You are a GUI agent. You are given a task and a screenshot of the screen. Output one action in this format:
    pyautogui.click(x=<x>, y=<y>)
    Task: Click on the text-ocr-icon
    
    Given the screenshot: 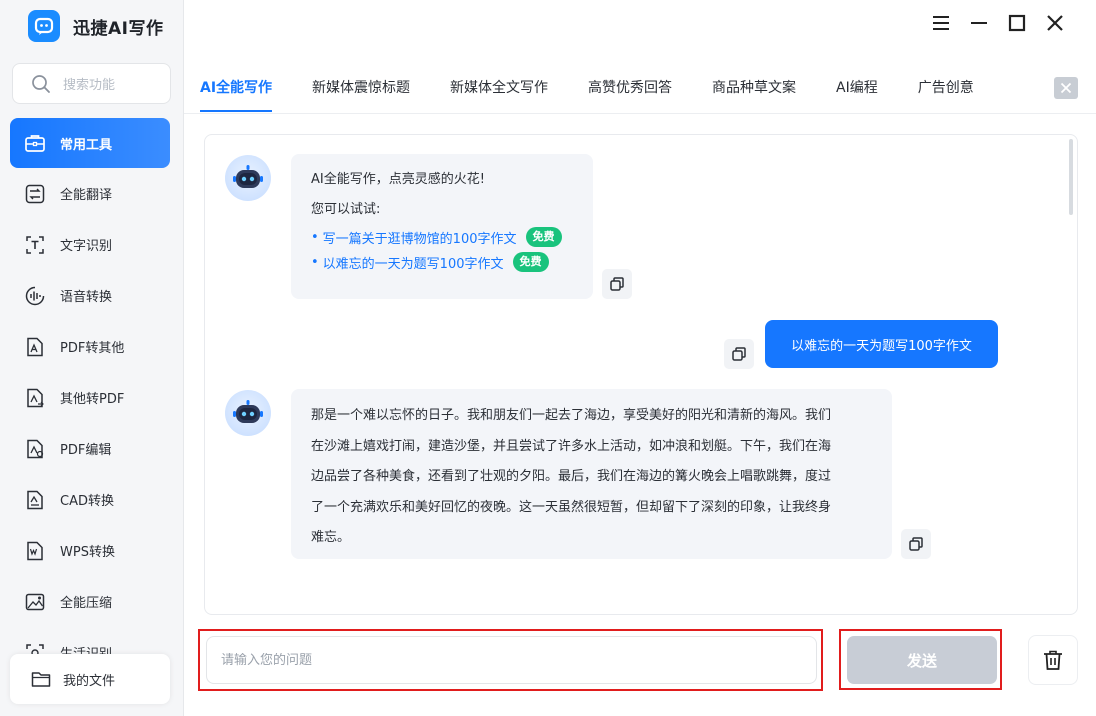 What is the action you would take?
    pyautogui.click(x=35, y=245)
    